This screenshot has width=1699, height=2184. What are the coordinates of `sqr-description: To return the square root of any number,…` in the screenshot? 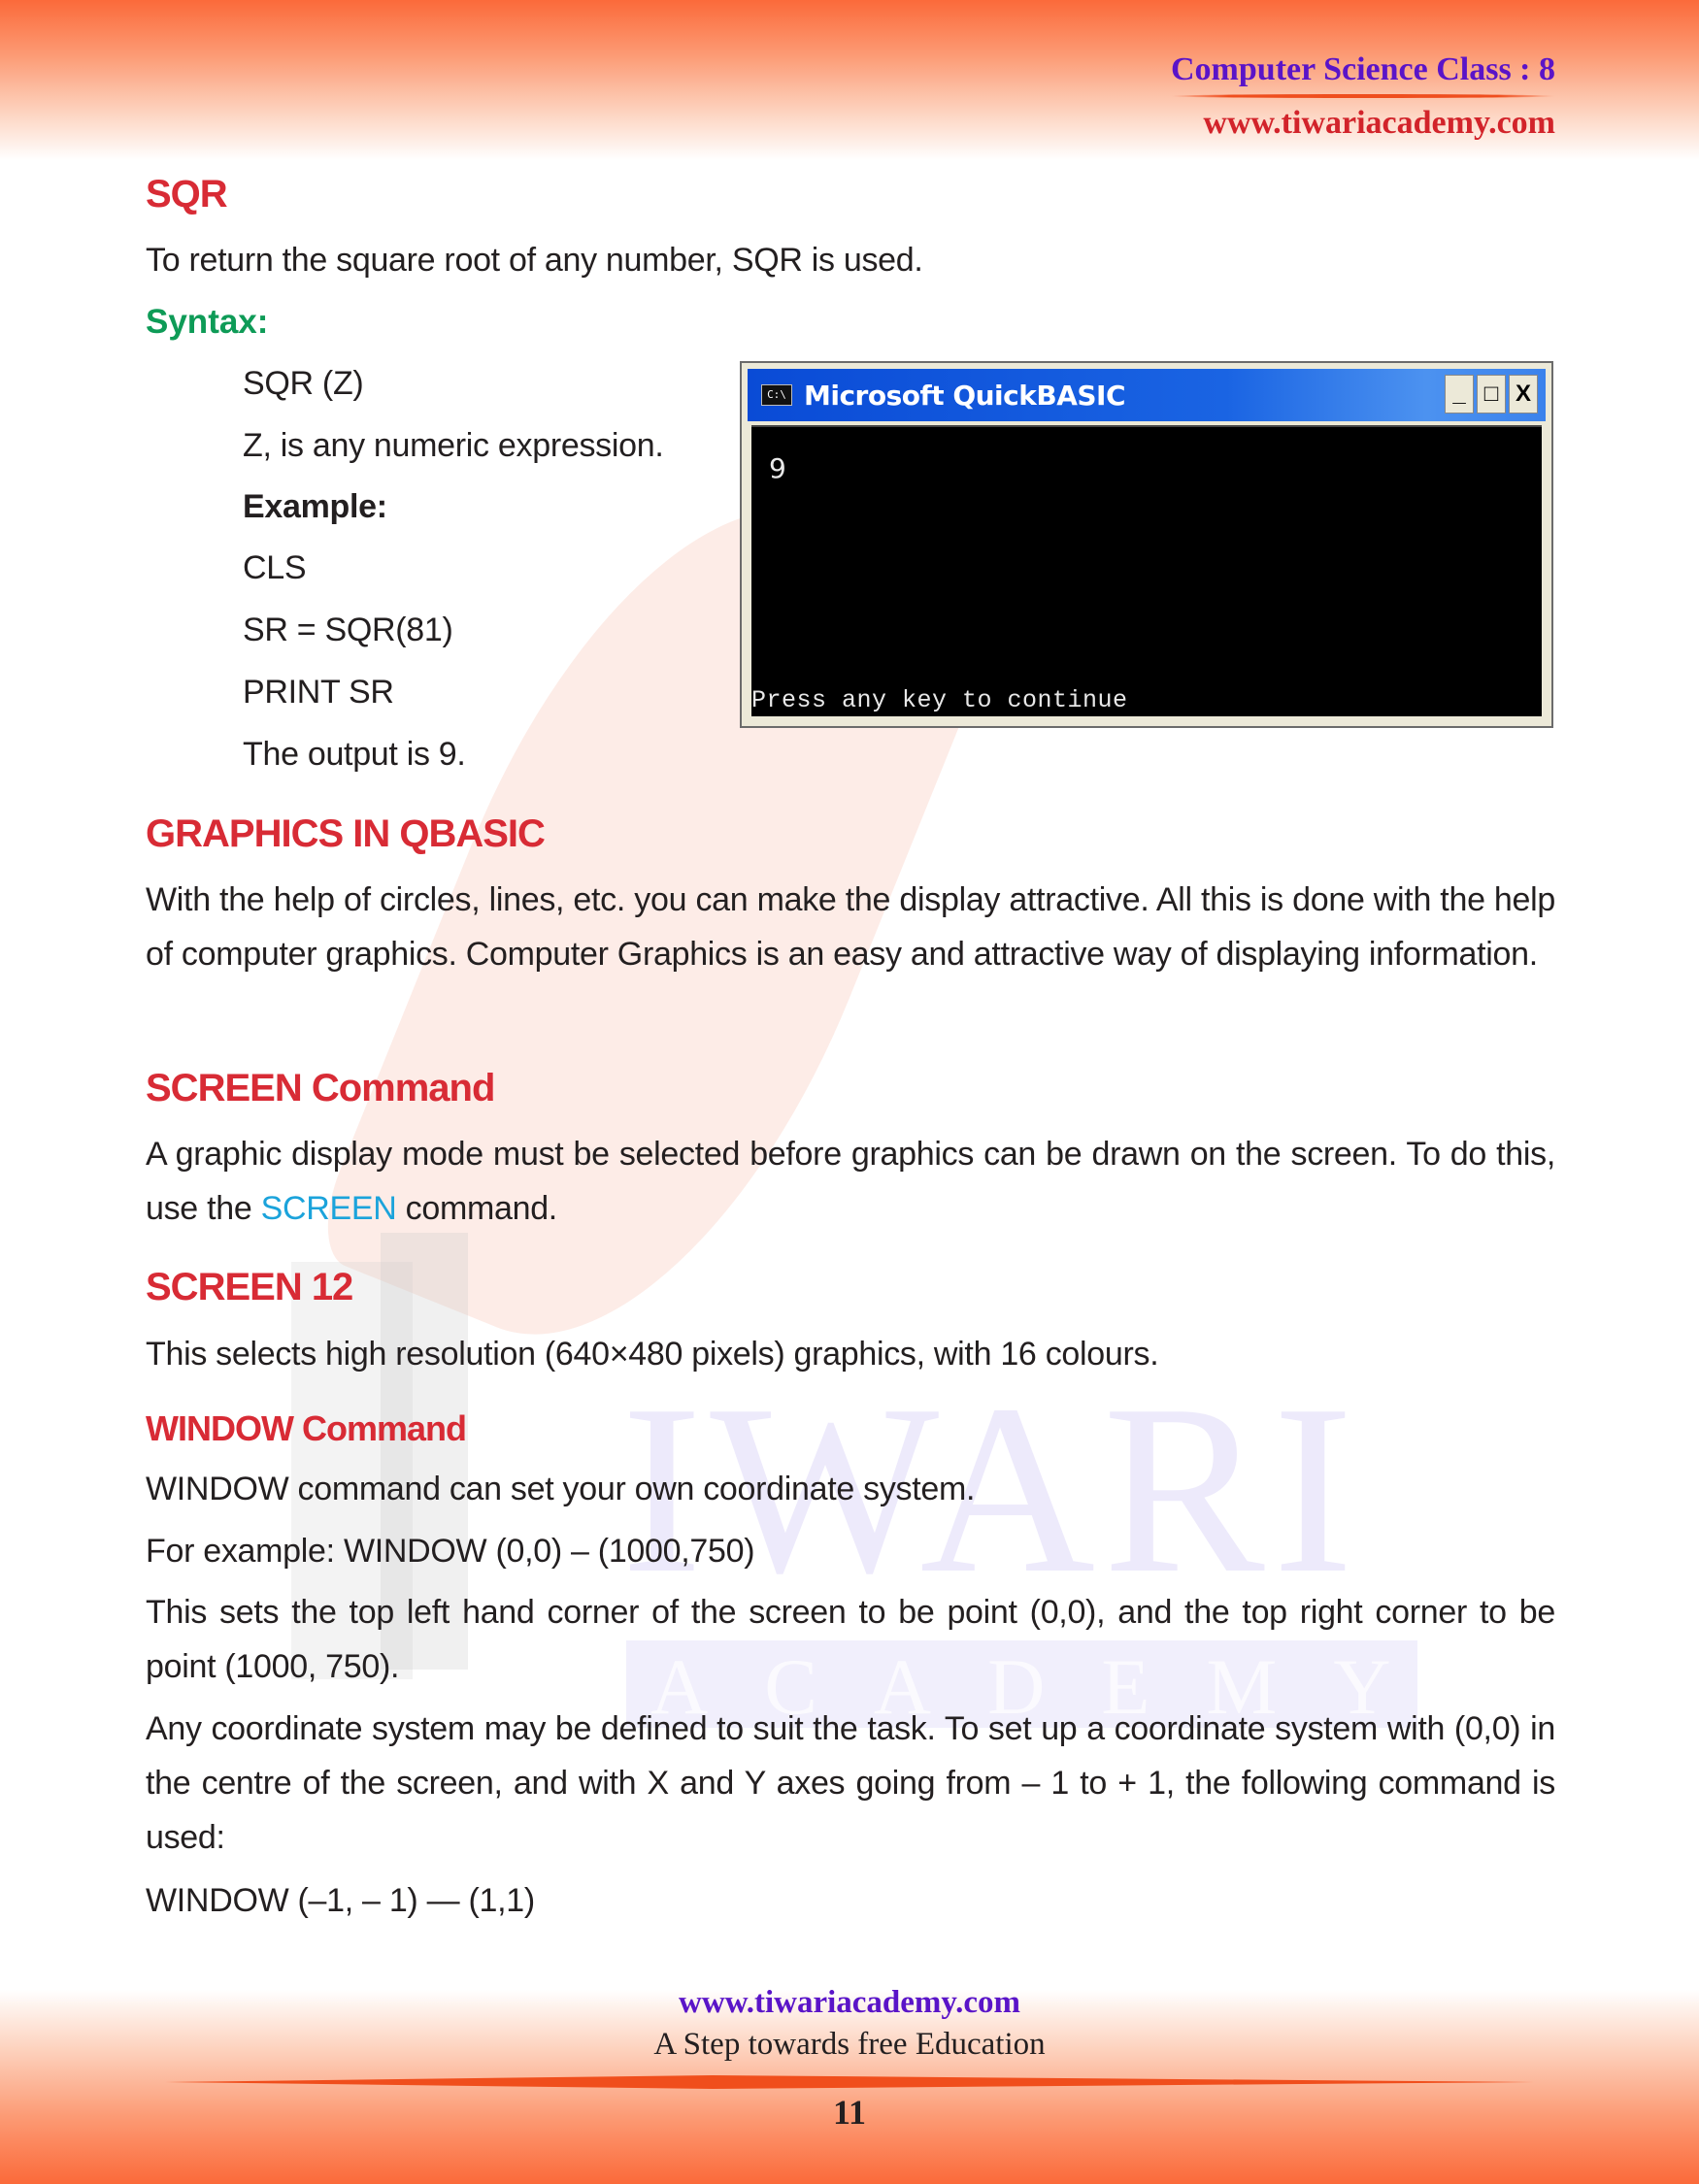 It's located at (534, 260).